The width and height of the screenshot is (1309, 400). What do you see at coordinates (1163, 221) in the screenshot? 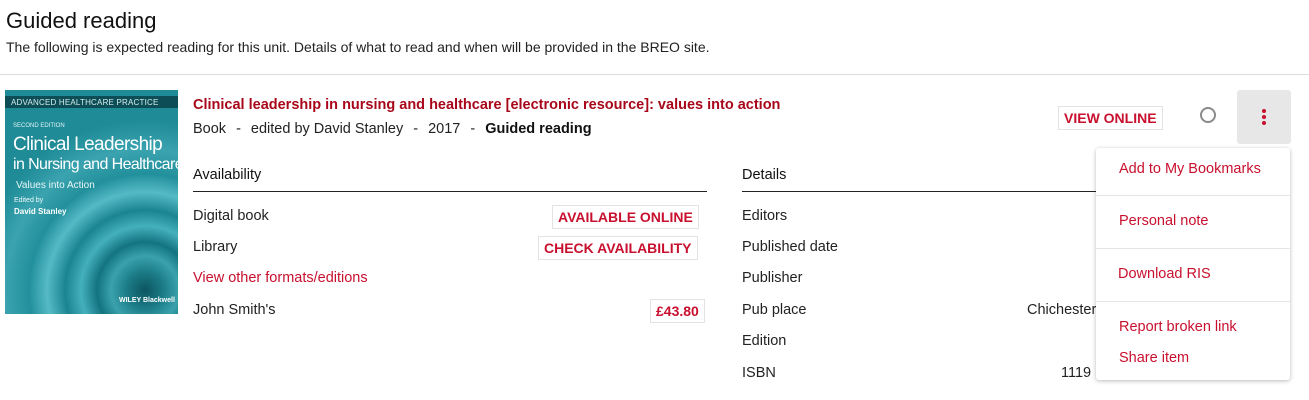
I see `menu-item-personal-note: Personal note` at bounding box center [1163, 221].